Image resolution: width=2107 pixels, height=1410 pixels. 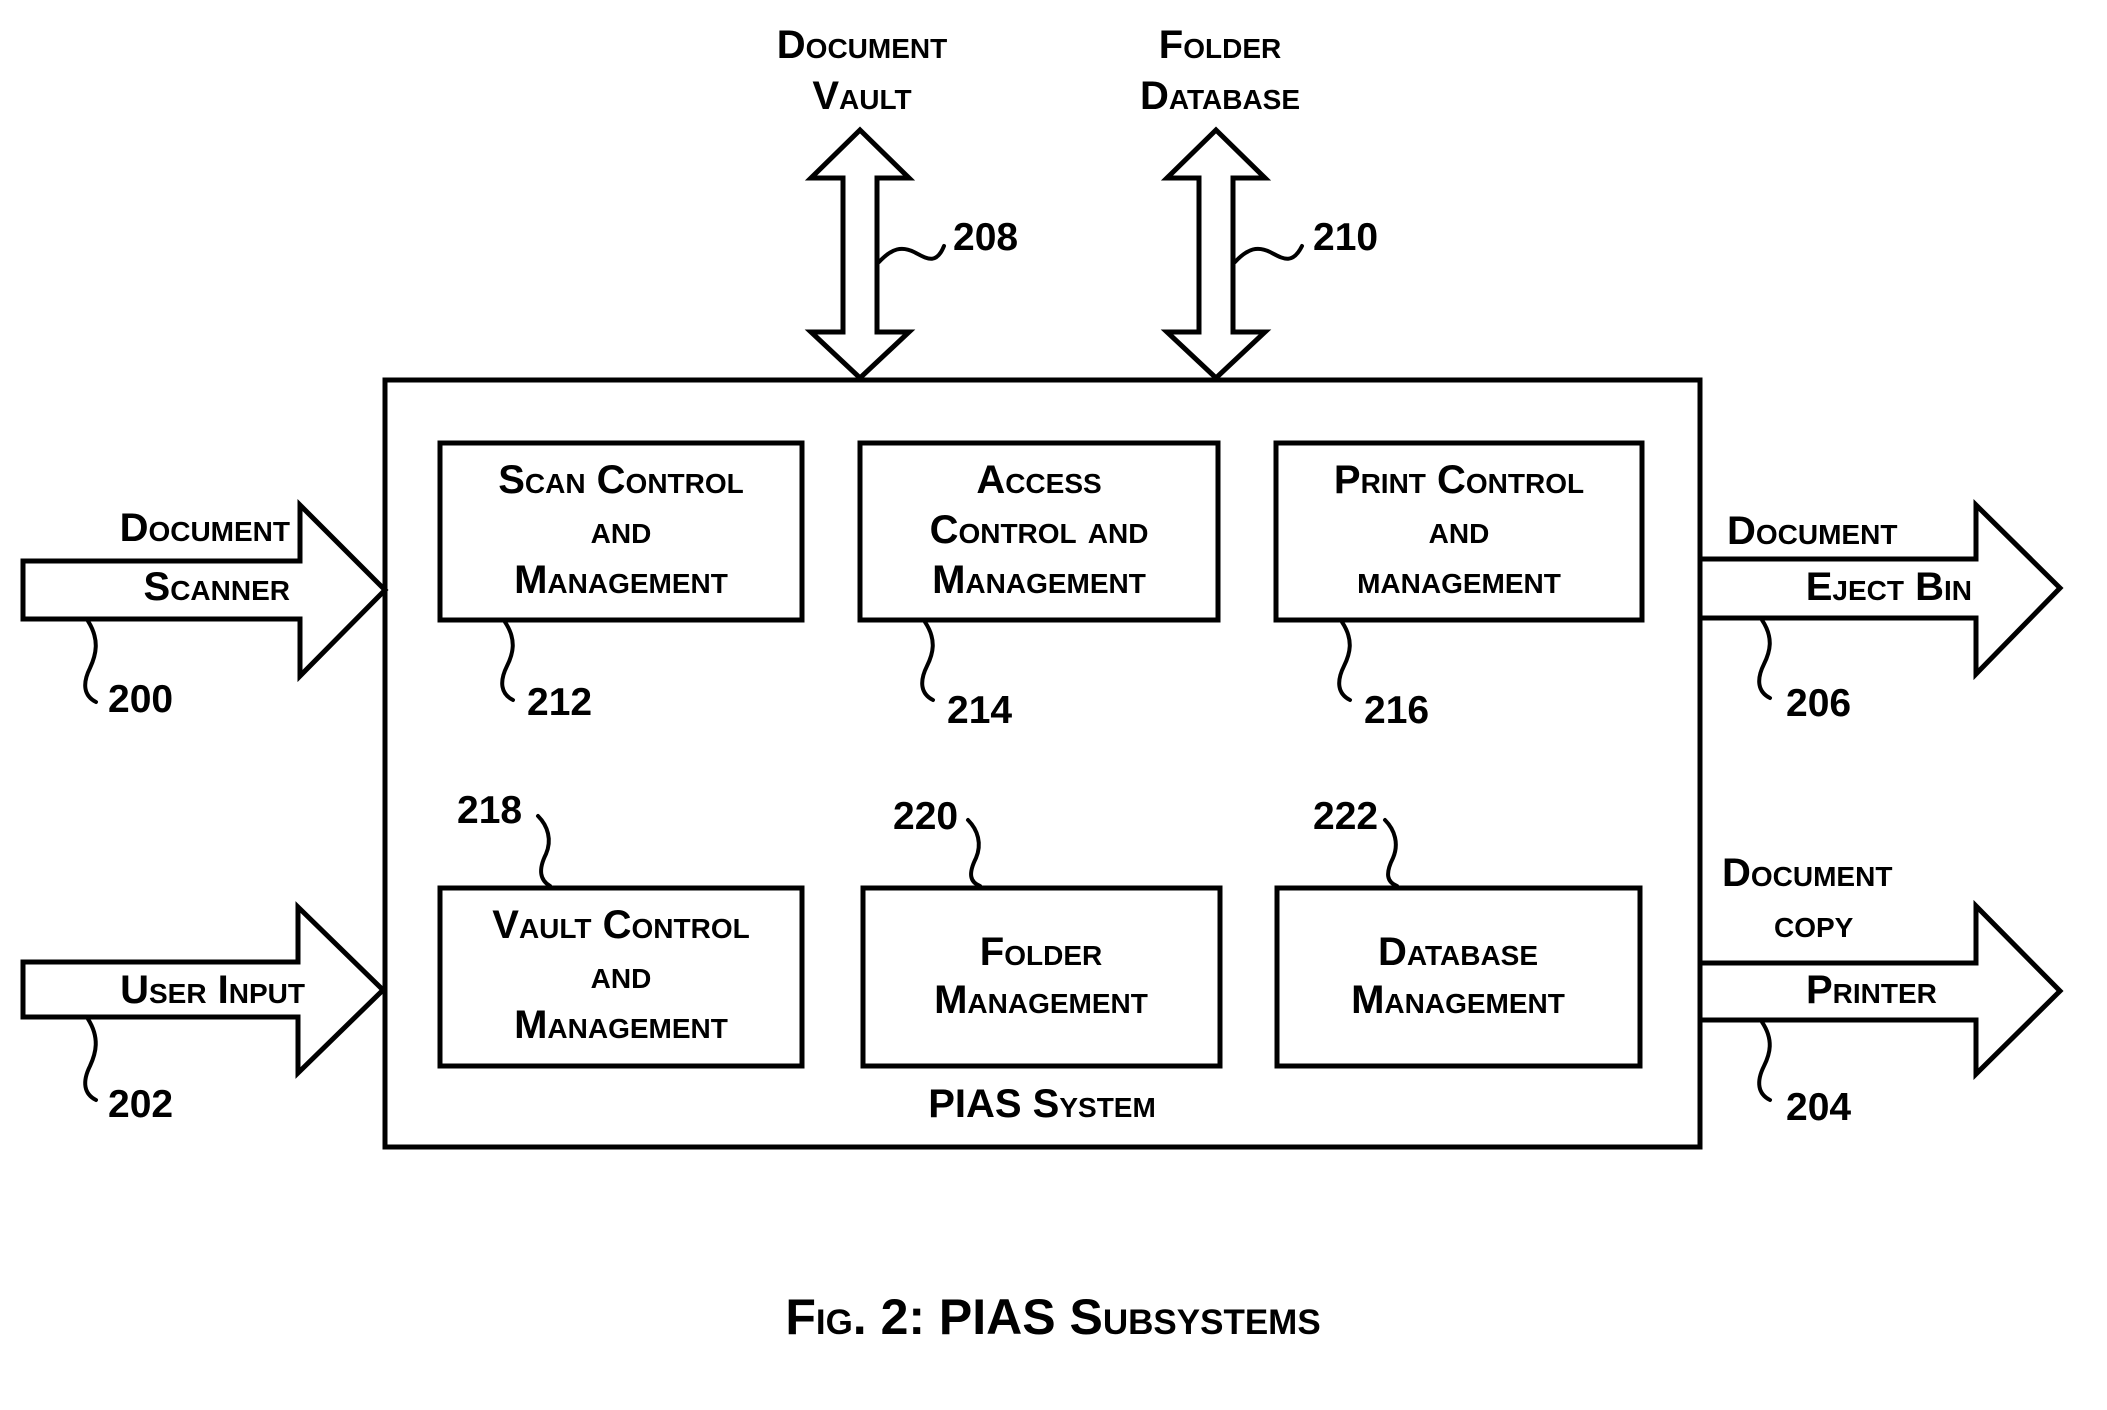 I want to click on document-scanner-label-line1: Document, so click(x=205, y=528).